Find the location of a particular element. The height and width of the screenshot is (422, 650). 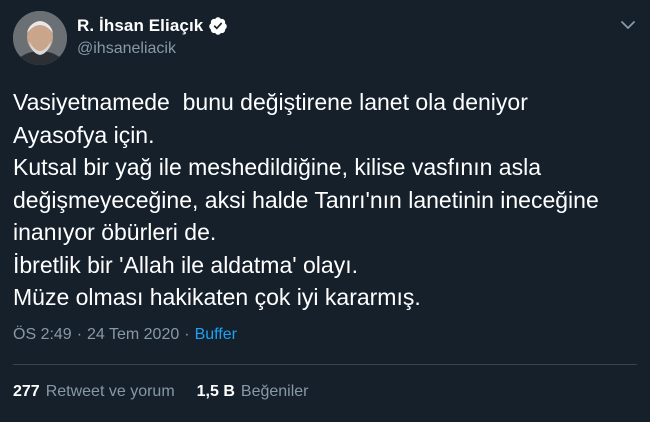

verified-badge-icon is located at coordinates (218, 26).